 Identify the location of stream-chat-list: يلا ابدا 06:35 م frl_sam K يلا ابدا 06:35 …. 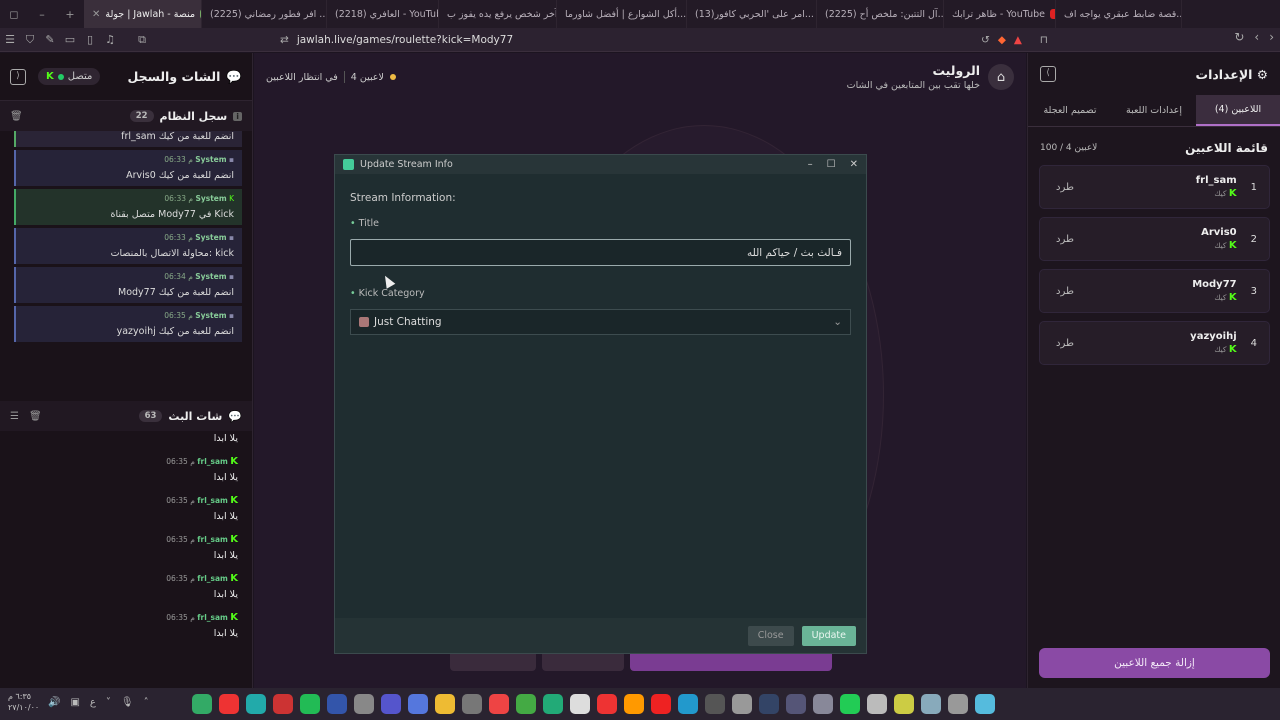
(126, 538).